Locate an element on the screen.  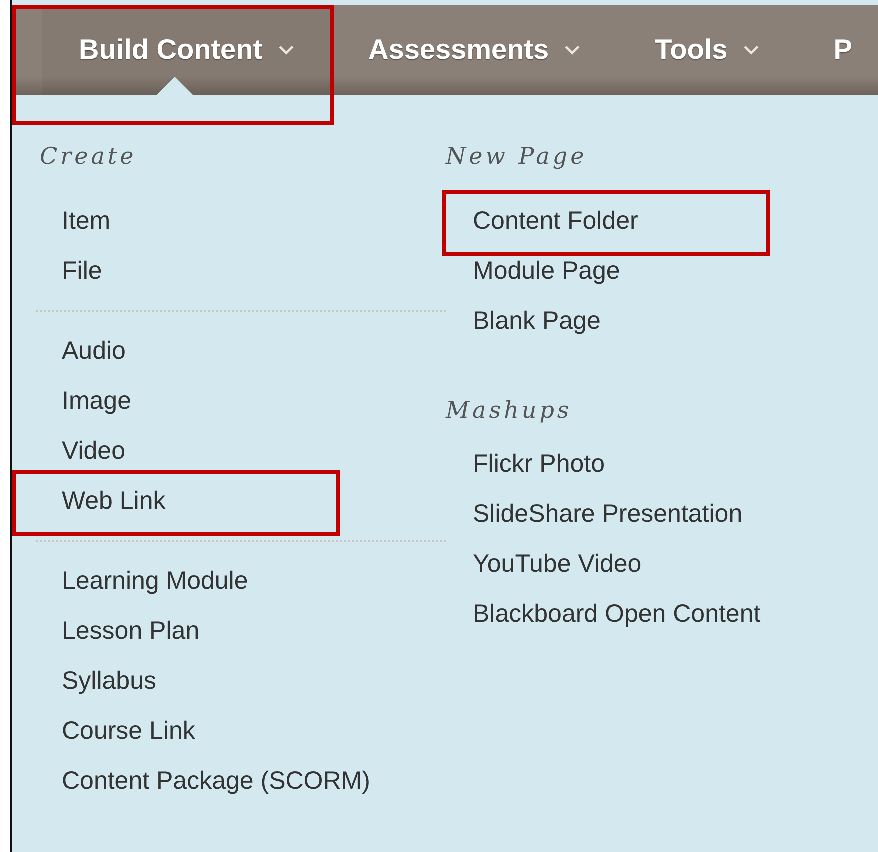
menu-item: Learning Module is located at coordinates (176, 581).